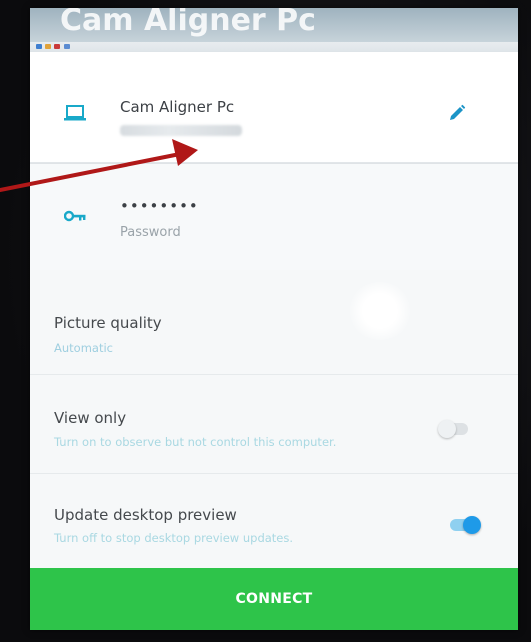  Describe the element at coordinates (181, 130) in the screenshot. I see `computer-address-blurred` at that location.